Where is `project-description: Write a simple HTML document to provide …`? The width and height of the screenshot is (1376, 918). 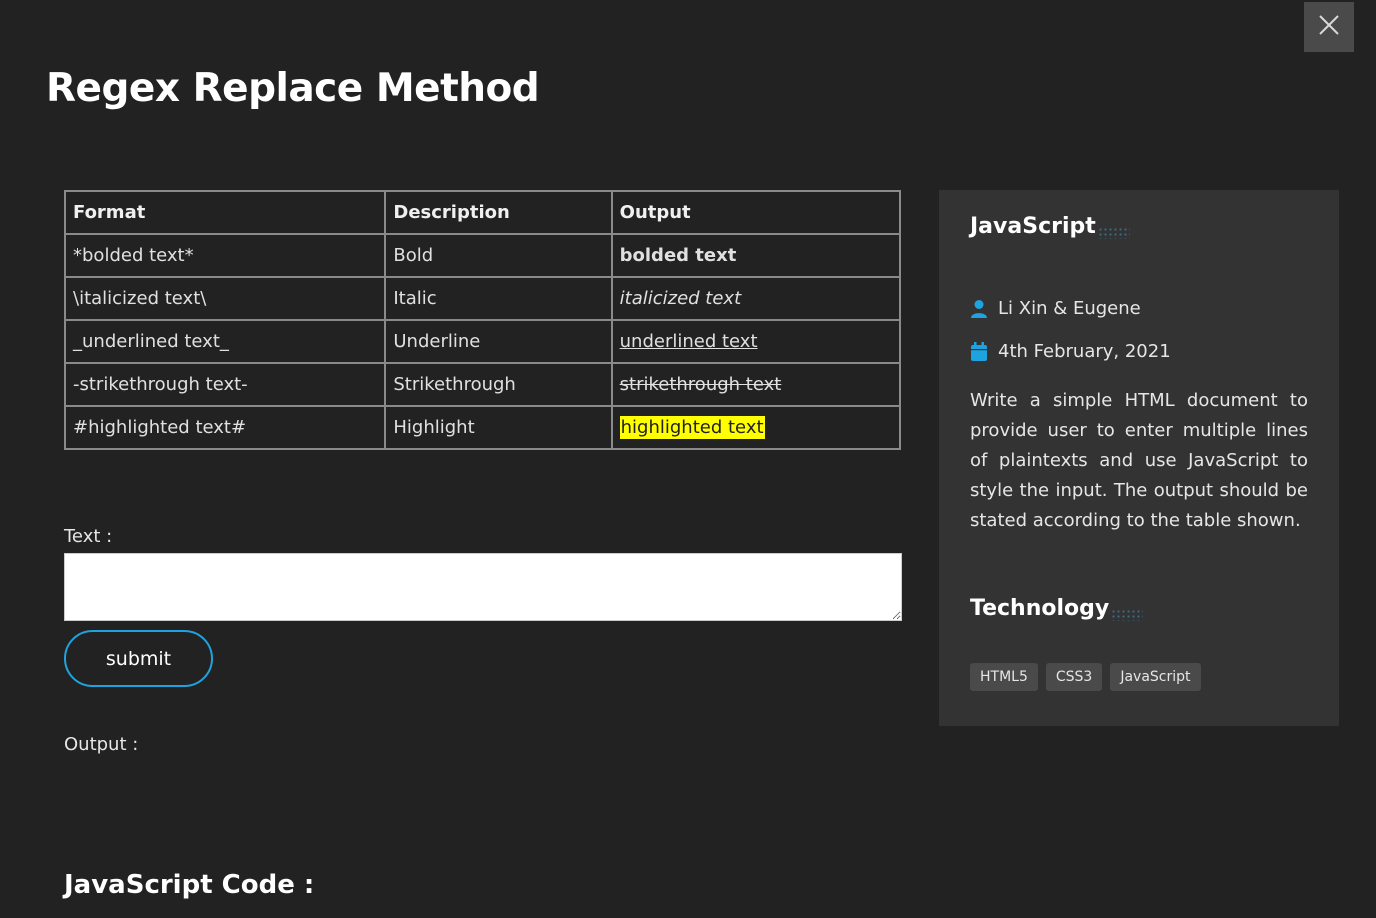 project-description: Write a simple HTML document to provide … is located at coordinates (1139, 460).